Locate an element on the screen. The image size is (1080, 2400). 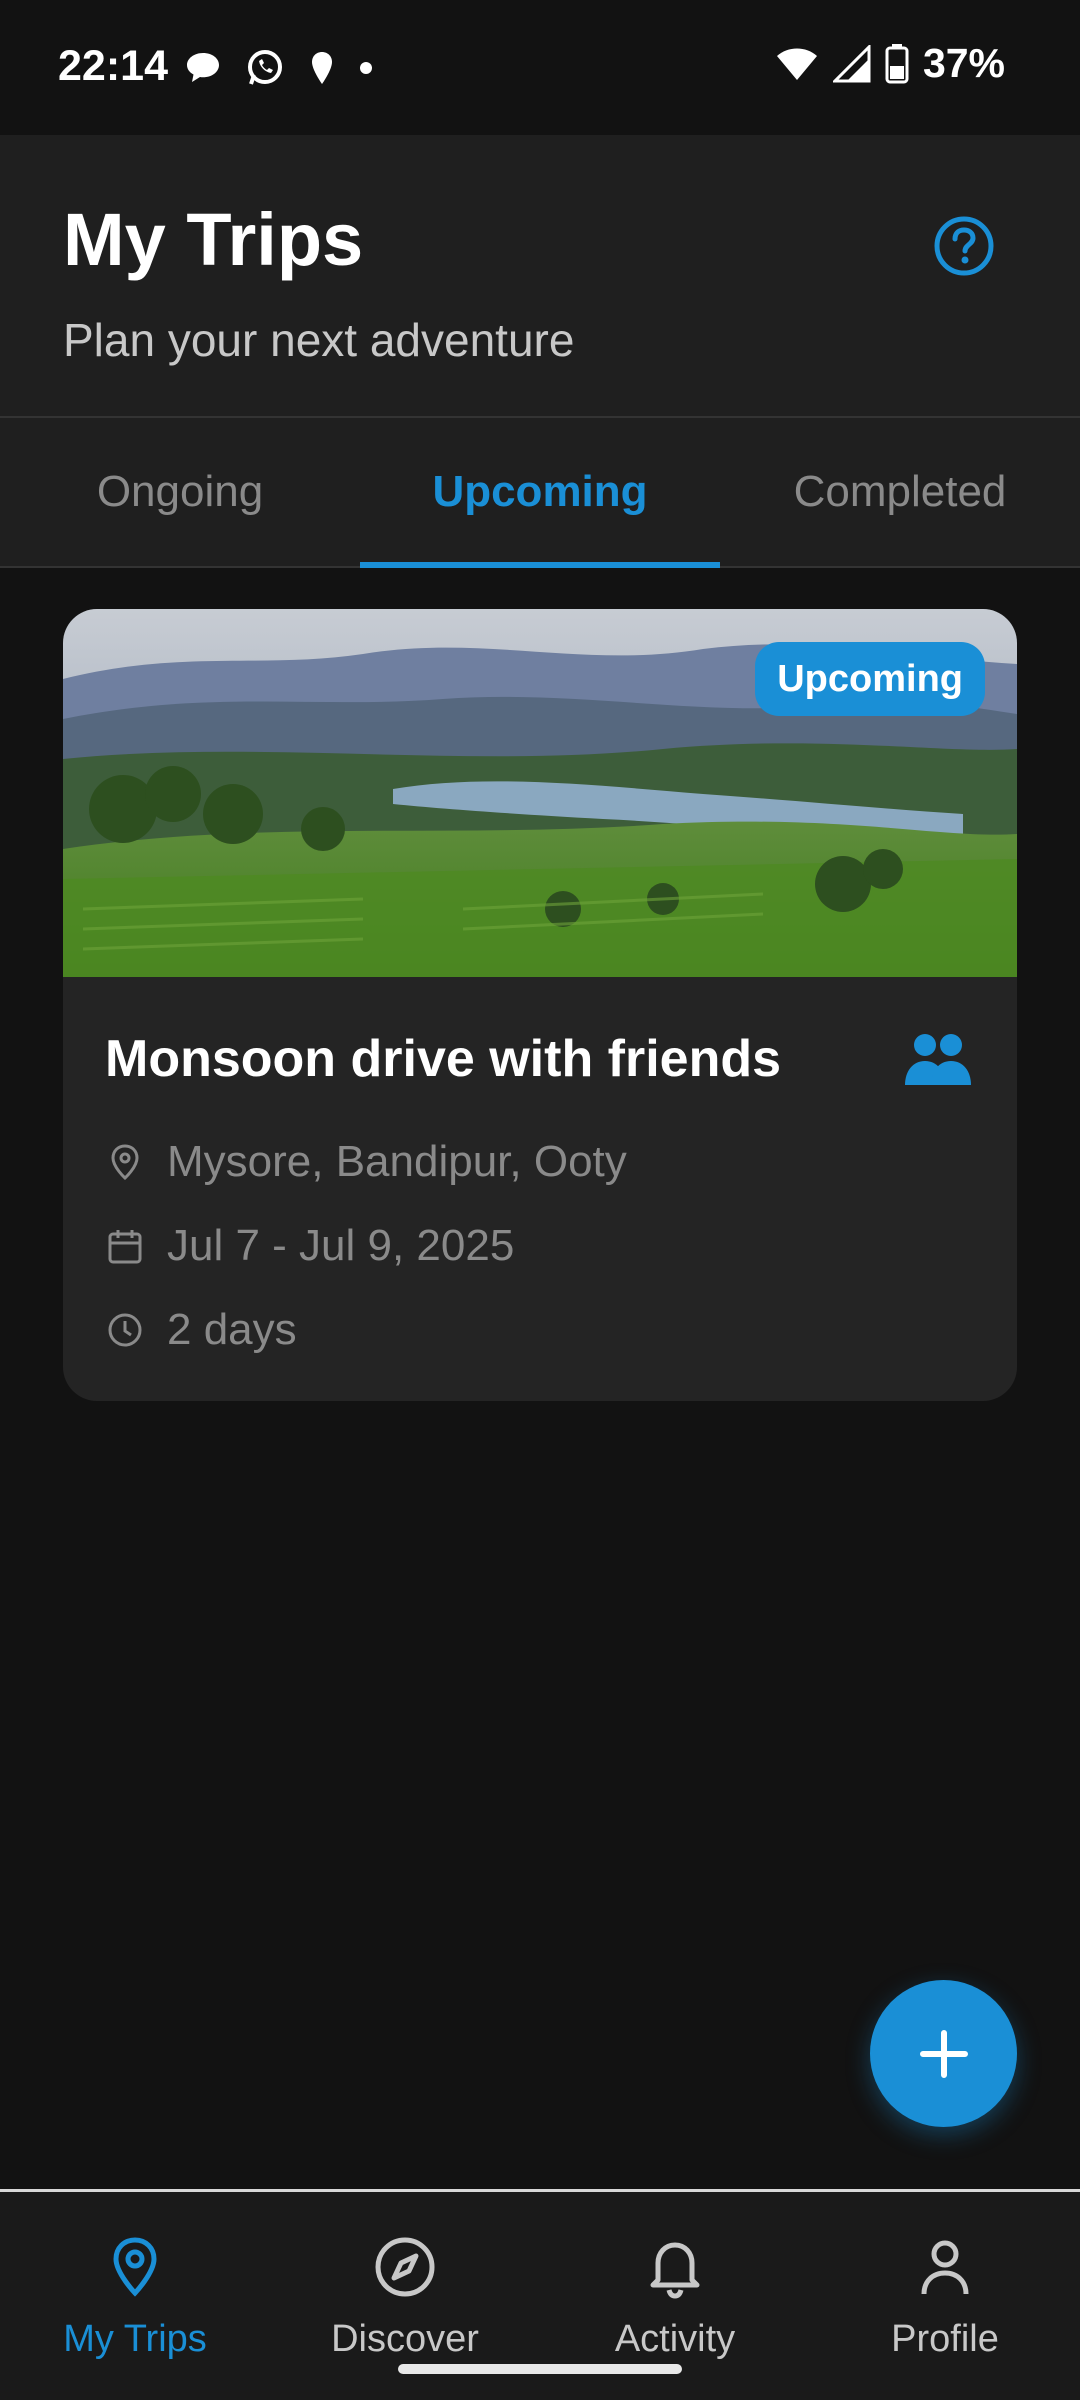
chat-bubble-icon is located at coordinates (203, 67).